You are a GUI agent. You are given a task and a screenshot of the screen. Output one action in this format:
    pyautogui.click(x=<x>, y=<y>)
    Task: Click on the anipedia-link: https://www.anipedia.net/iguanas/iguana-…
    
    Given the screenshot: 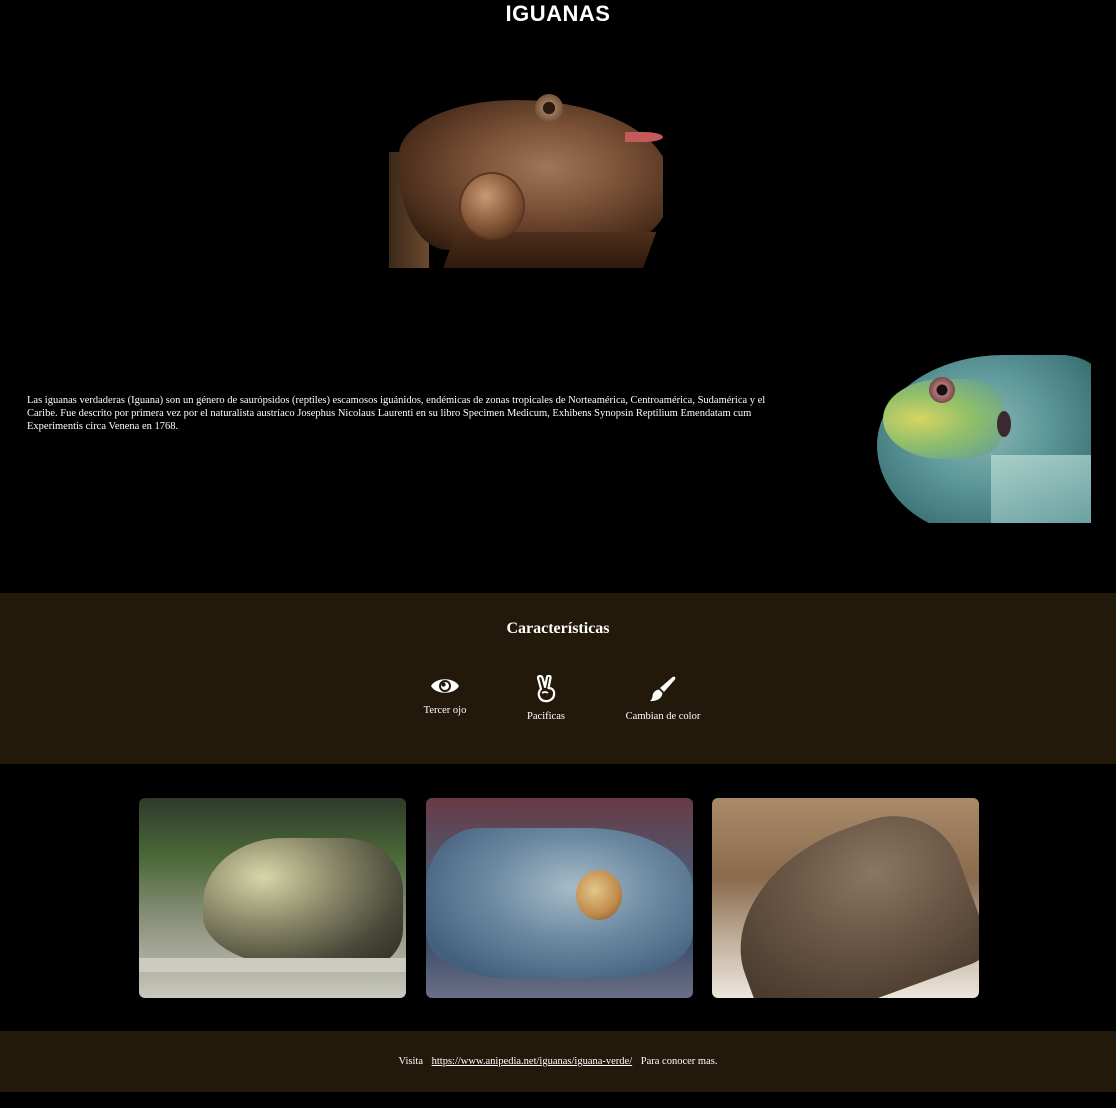 What is the action you would take?
    pyautogui.click(x=532, y=1061)
    